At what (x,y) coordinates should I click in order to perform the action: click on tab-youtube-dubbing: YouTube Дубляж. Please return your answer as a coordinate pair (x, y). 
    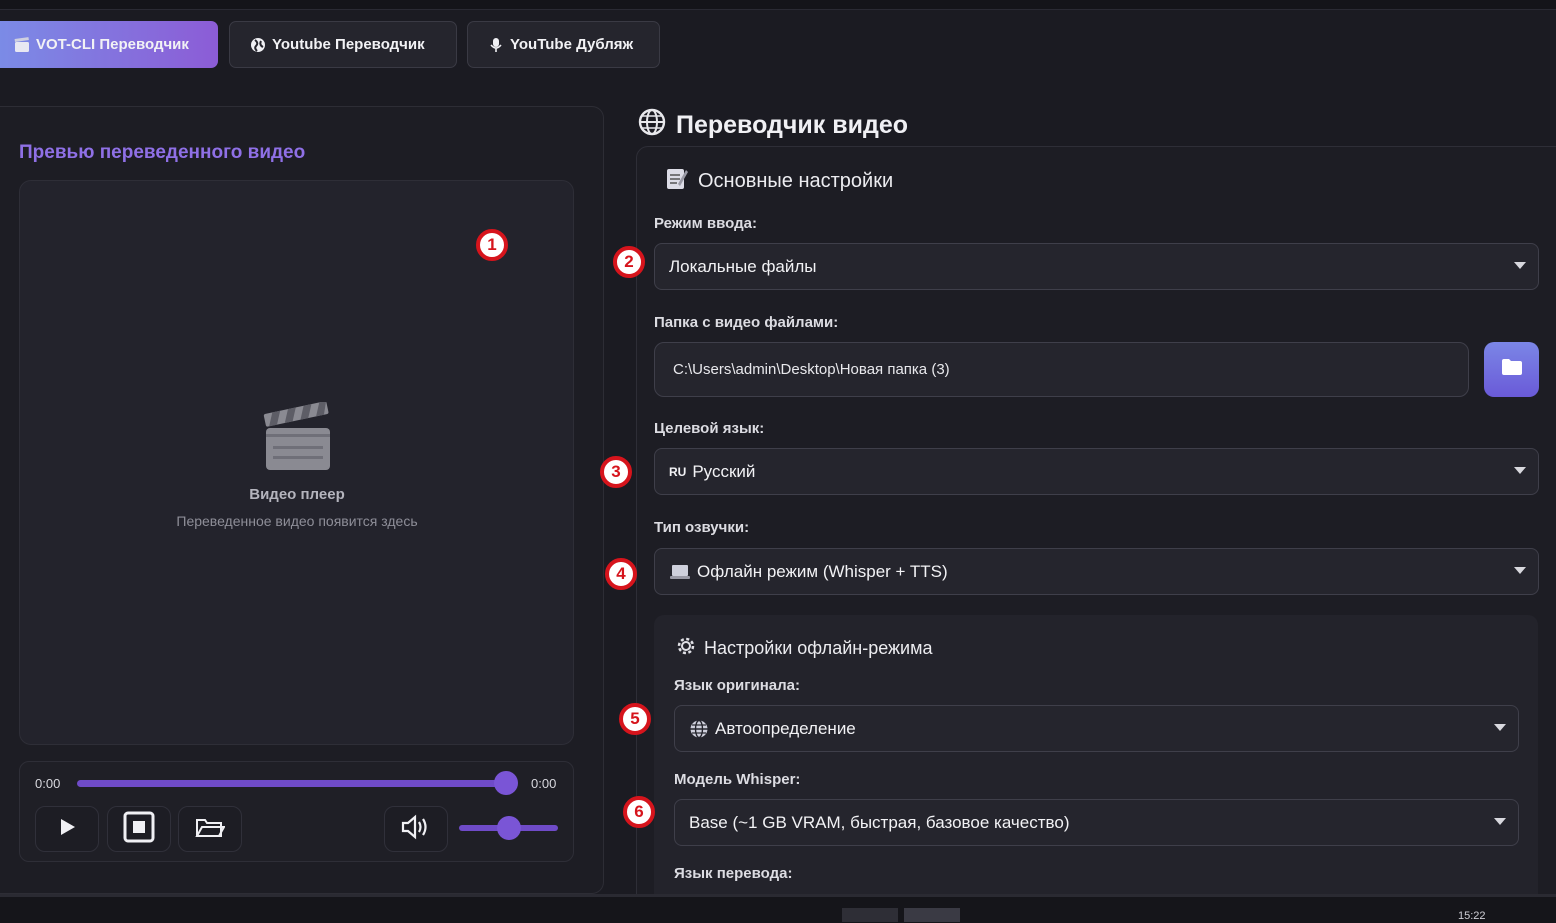
    Looking at the image, I should click on (563, 44).